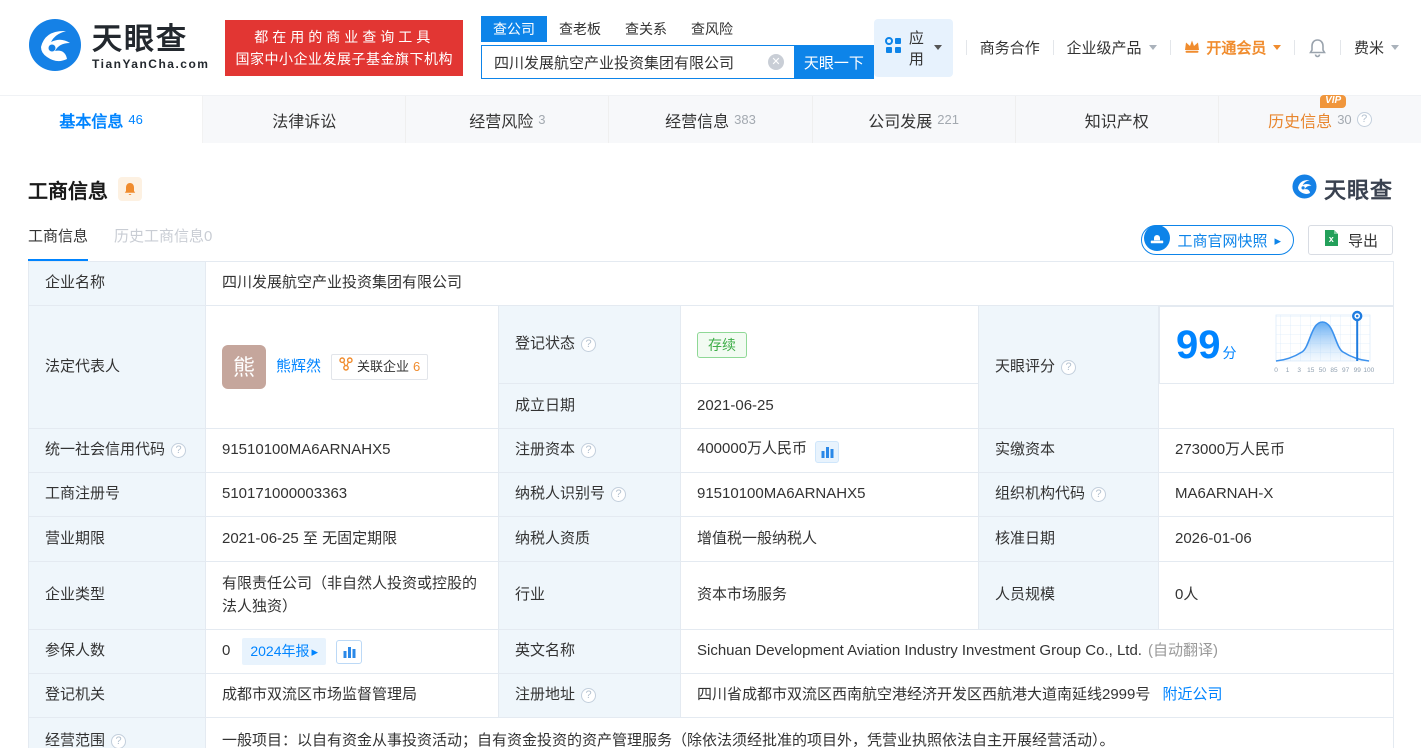  I want to click on score-cell: 99 分 0 1 3 15 50 85 97 99 100, so click(1276, 345).